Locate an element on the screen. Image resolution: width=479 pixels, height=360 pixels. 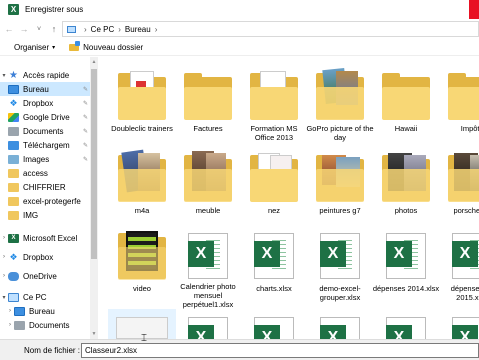
file-item-charts: X charts.xlsx is located at coordinates (274, 267).